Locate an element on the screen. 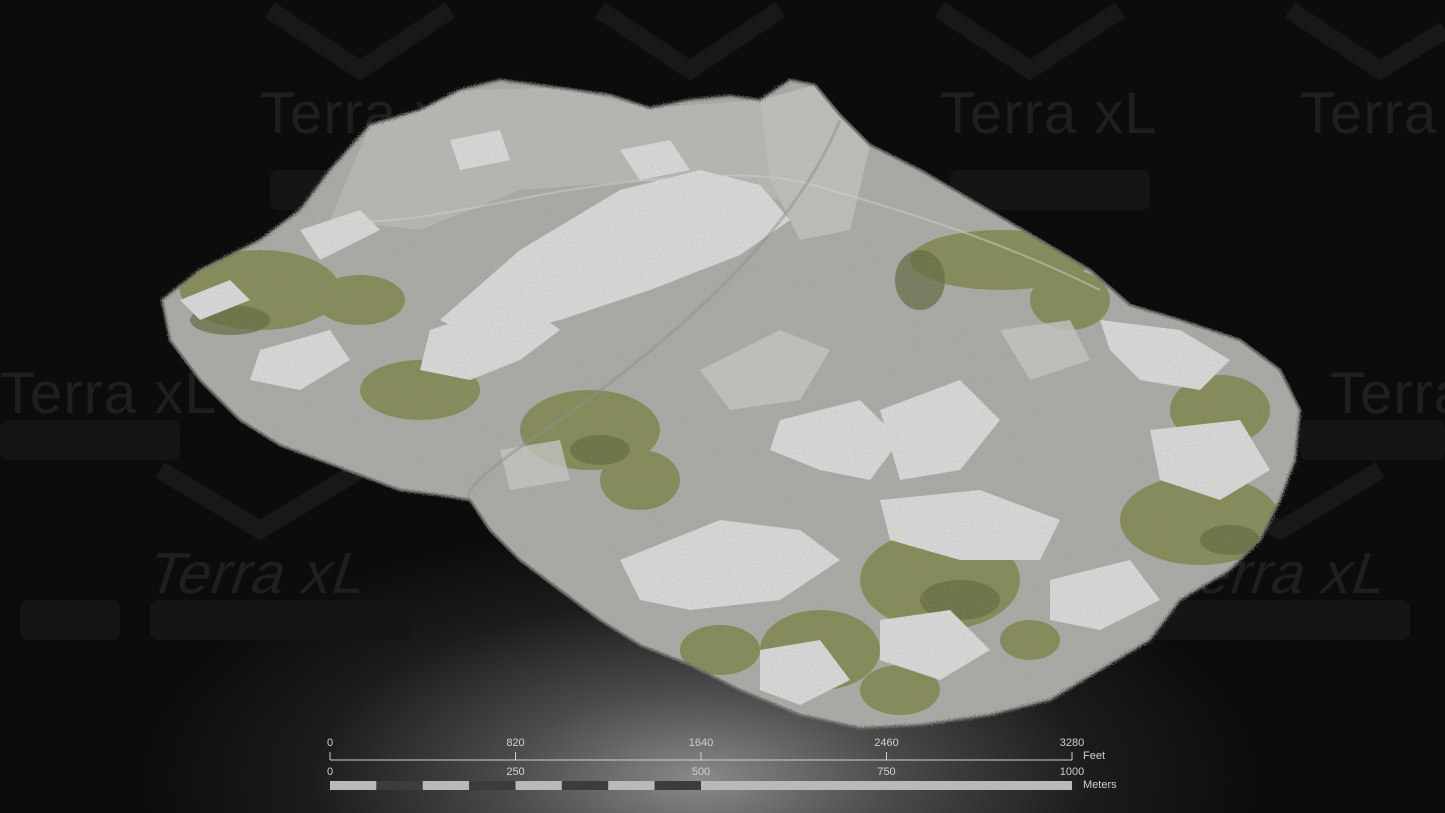  meter-tick-label: 250 is located at coordinates (515, 772).